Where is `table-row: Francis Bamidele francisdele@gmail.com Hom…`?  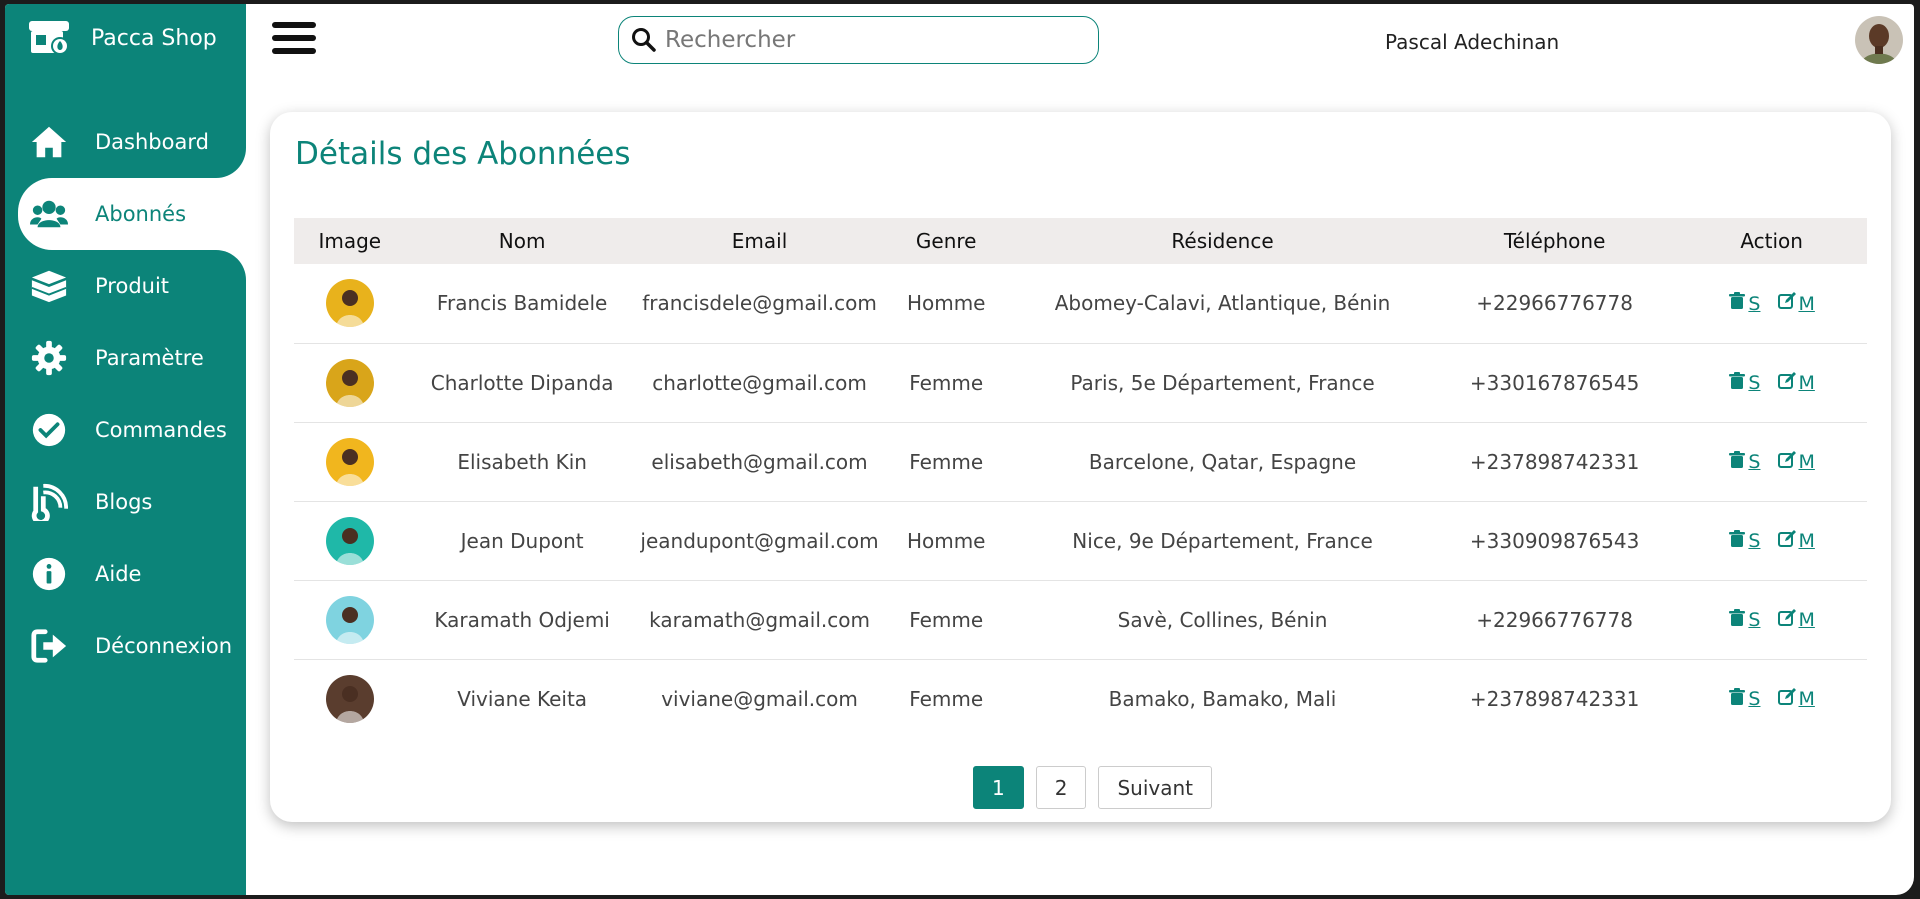
table-row: Francis Bamidele francisdele@gmail.com Hom… is located at coordinates (1080, 303).